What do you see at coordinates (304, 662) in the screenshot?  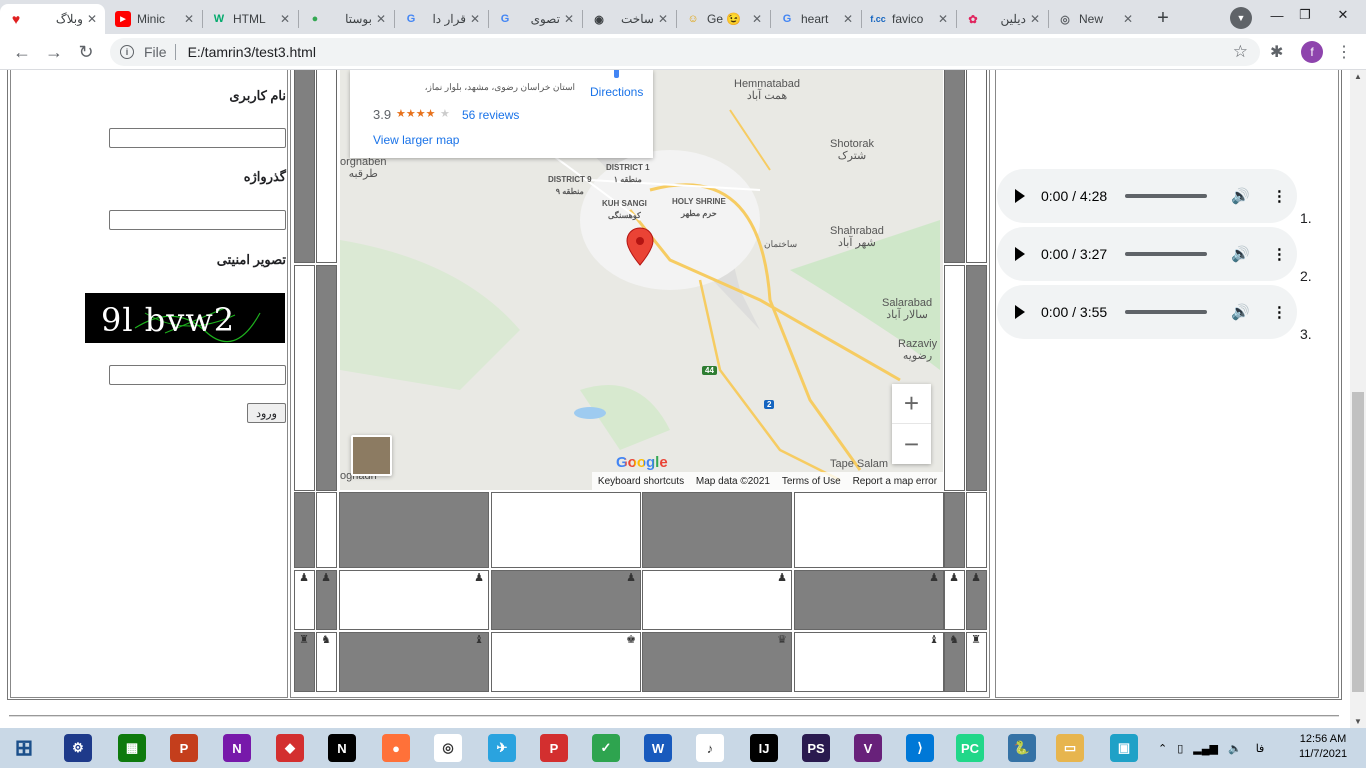 I see `board-cell: ♜` at bounding box center [304, 662].